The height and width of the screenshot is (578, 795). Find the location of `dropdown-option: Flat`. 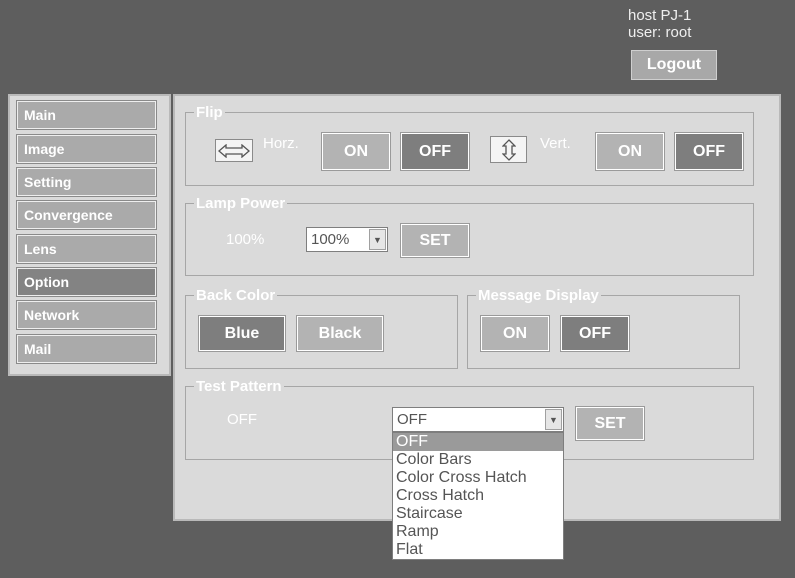

dropdown-option: Flat is located at coordinates (478, 550).